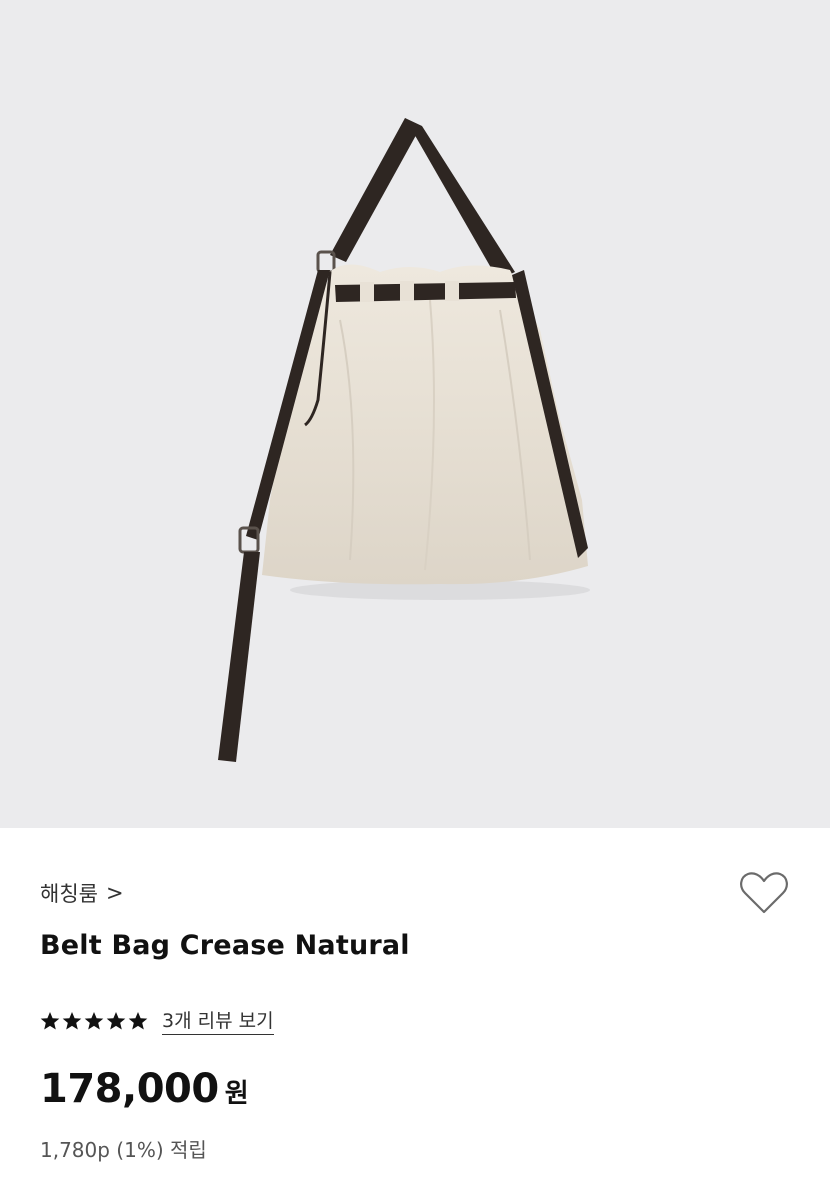  I want to click on rating-row: 3개 리뷰 보기, so click(157, 1020).